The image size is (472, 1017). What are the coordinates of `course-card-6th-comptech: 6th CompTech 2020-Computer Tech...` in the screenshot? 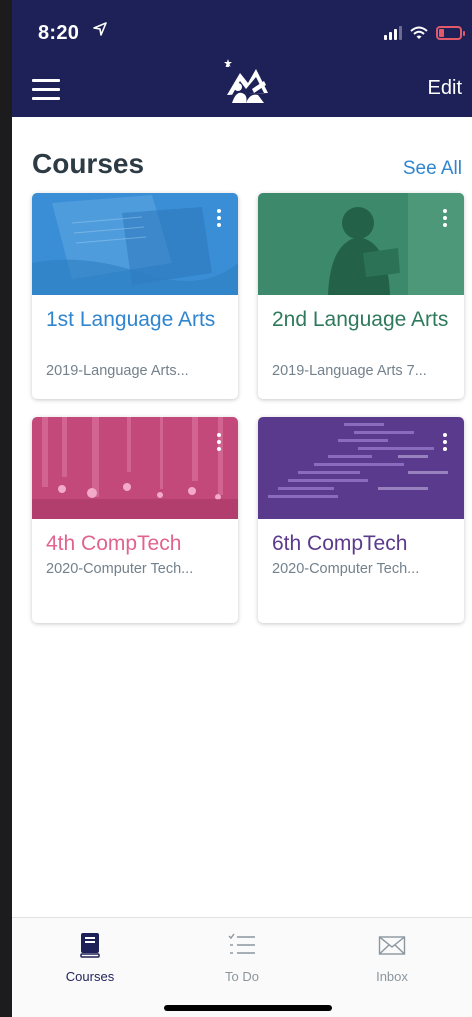 It's located at (361, 520).